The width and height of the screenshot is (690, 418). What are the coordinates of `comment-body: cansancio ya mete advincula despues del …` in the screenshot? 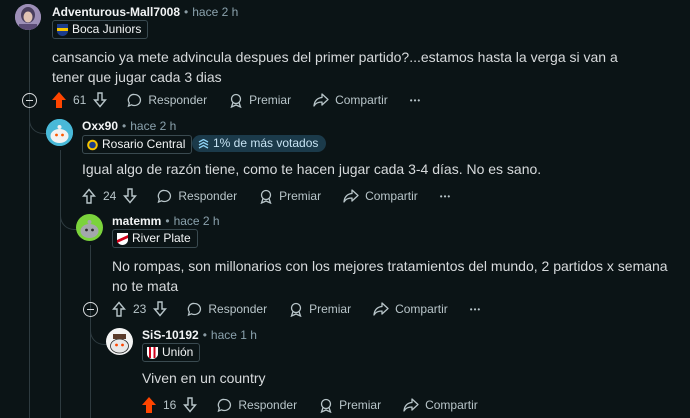 It's located at (335, 67).